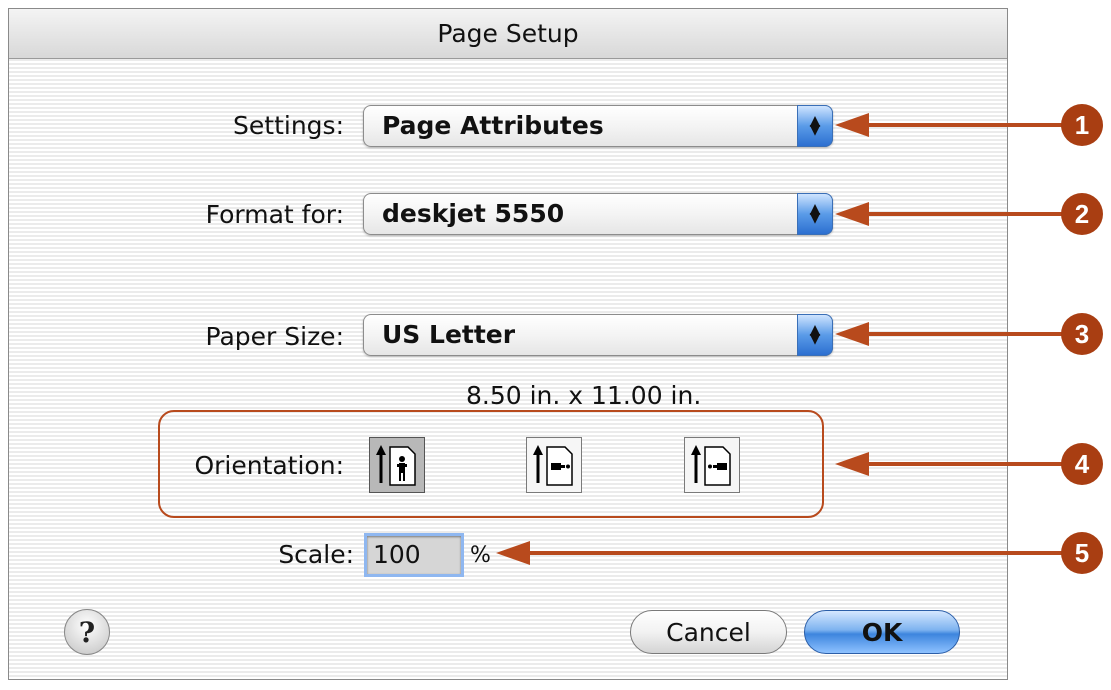  I want to click on help-button: ?, so click(87, 632).